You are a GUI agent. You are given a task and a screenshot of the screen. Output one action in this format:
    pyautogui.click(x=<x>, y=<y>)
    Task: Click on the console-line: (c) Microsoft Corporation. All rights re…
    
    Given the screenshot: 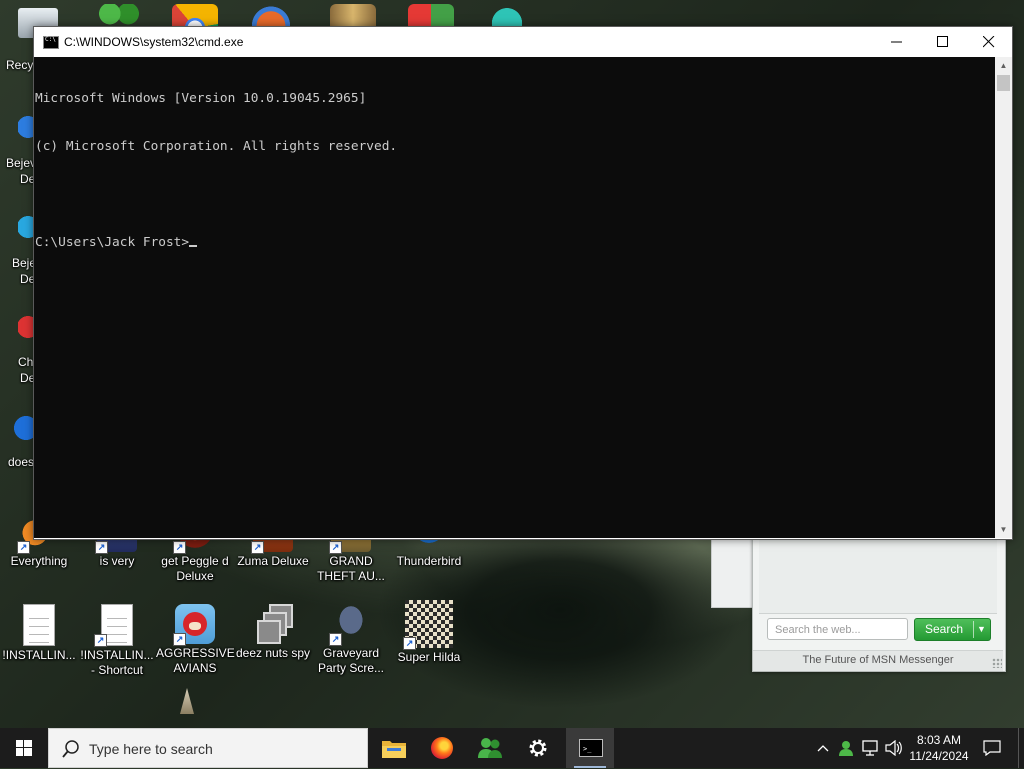 What is the action you would take?
    pyautogui.click(x=216, y=146)
    